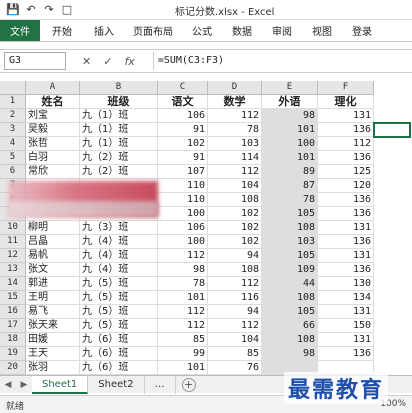 This screenshot has width=412, height=413. I want to click on column-title-cell: 姓名, so click(53, 102).